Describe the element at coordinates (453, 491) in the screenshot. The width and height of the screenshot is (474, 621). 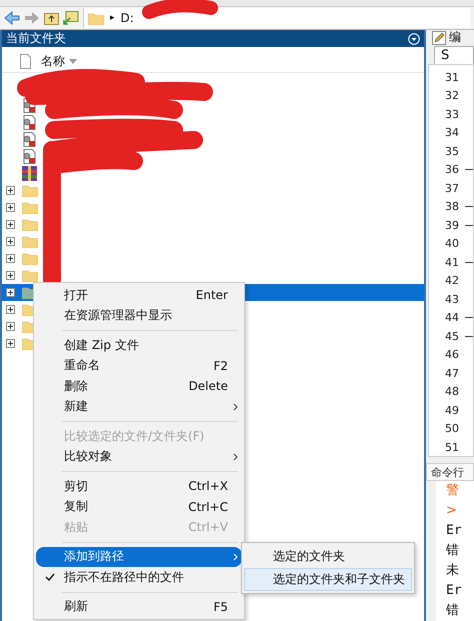
I see `command-output-line: 警` at that location.